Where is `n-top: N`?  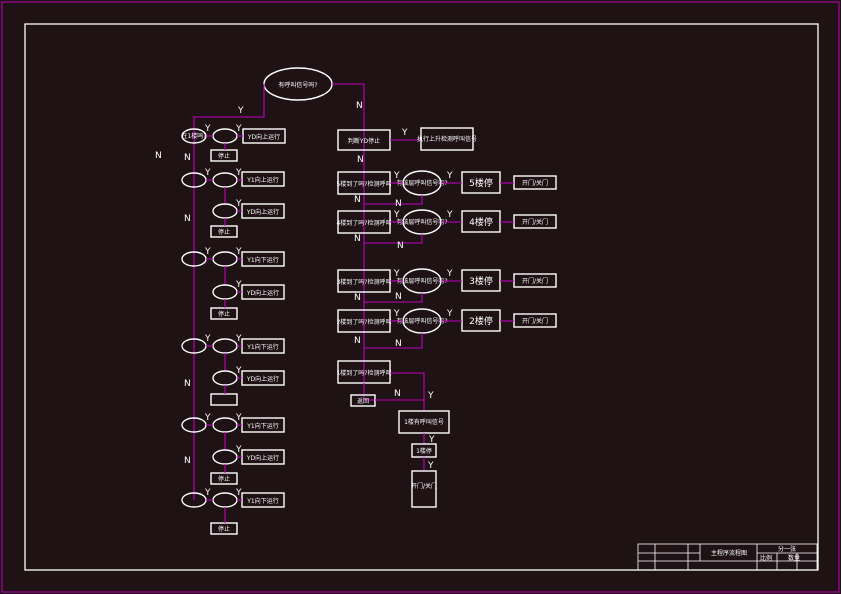 n-top: N is located at coordinates (360, 160).